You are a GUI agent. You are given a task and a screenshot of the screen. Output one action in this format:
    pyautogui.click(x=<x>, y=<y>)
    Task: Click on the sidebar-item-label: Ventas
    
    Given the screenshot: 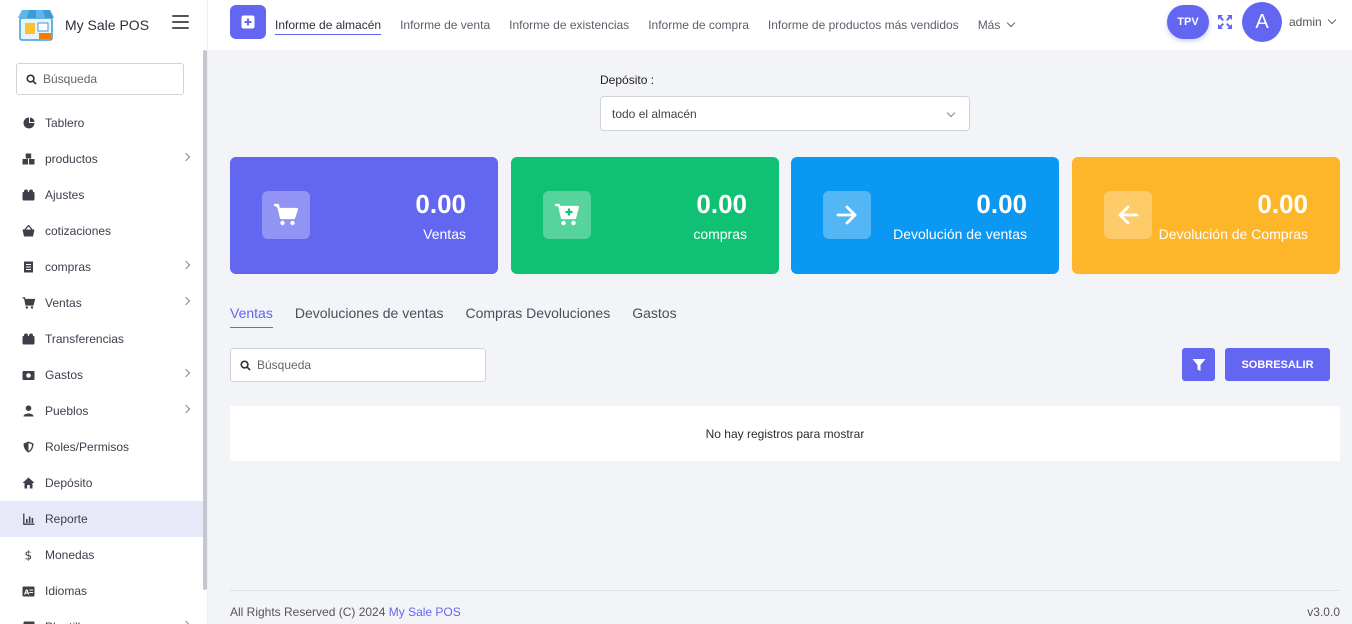 What is the action you would take?
    pyautogui.click(x=63, y=303)
    